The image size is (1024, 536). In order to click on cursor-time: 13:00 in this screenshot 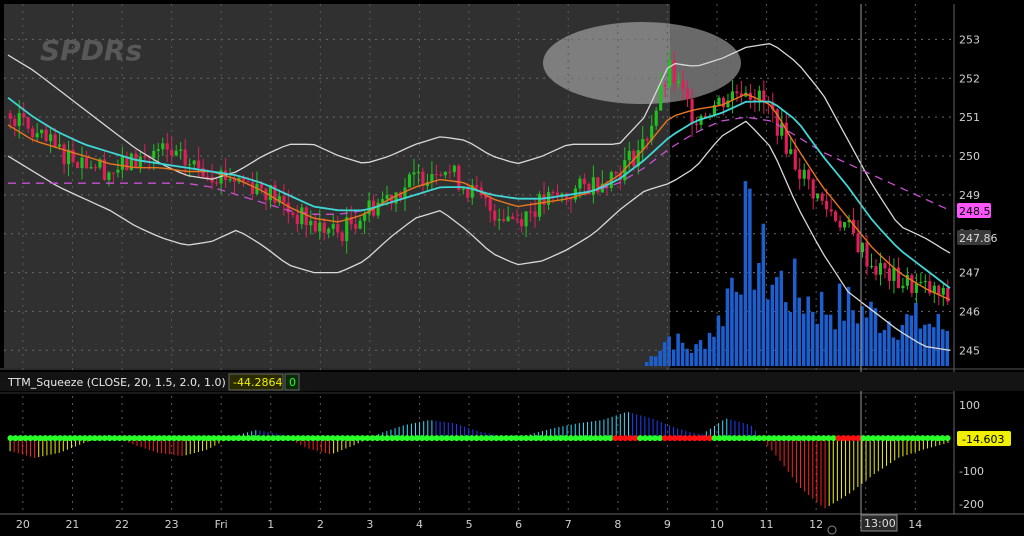, I will do `click(880, 523)`.